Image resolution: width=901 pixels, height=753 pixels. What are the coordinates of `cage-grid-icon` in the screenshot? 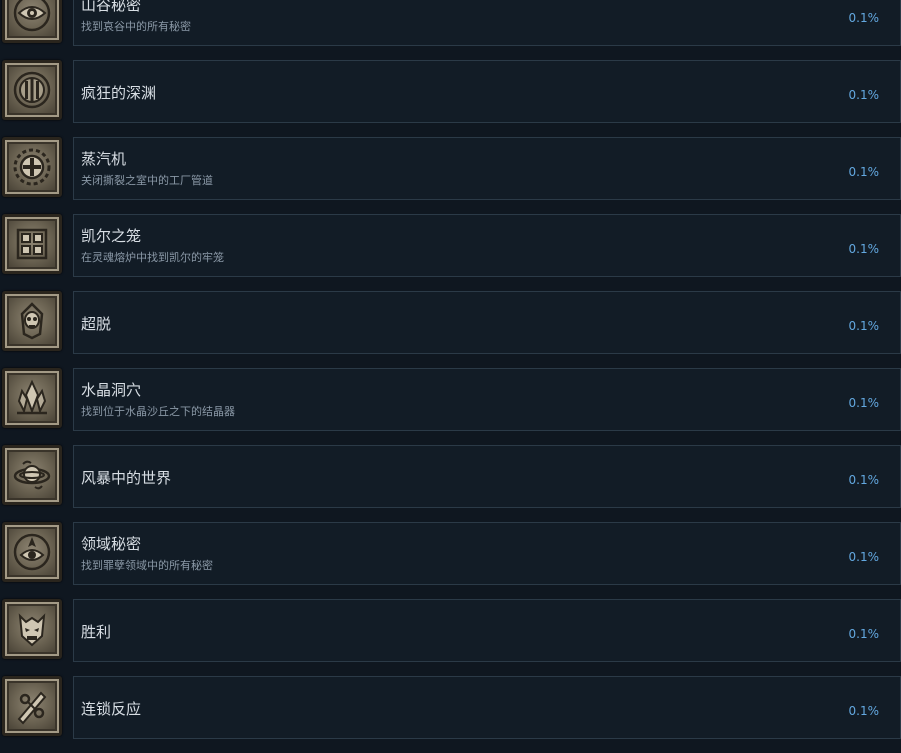 It's located at (32, 244).